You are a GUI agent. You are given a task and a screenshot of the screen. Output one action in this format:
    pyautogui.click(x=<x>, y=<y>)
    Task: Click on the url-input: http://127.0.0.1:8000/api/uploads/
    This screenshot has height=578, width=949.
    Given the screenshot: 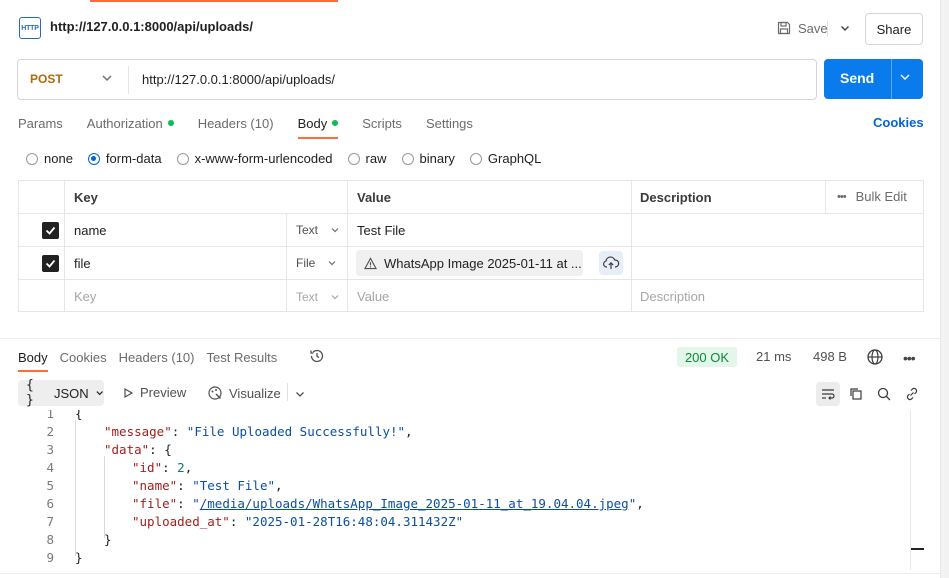 What is the action you would take?
    pyautogui.click(x=238, y=79)
    